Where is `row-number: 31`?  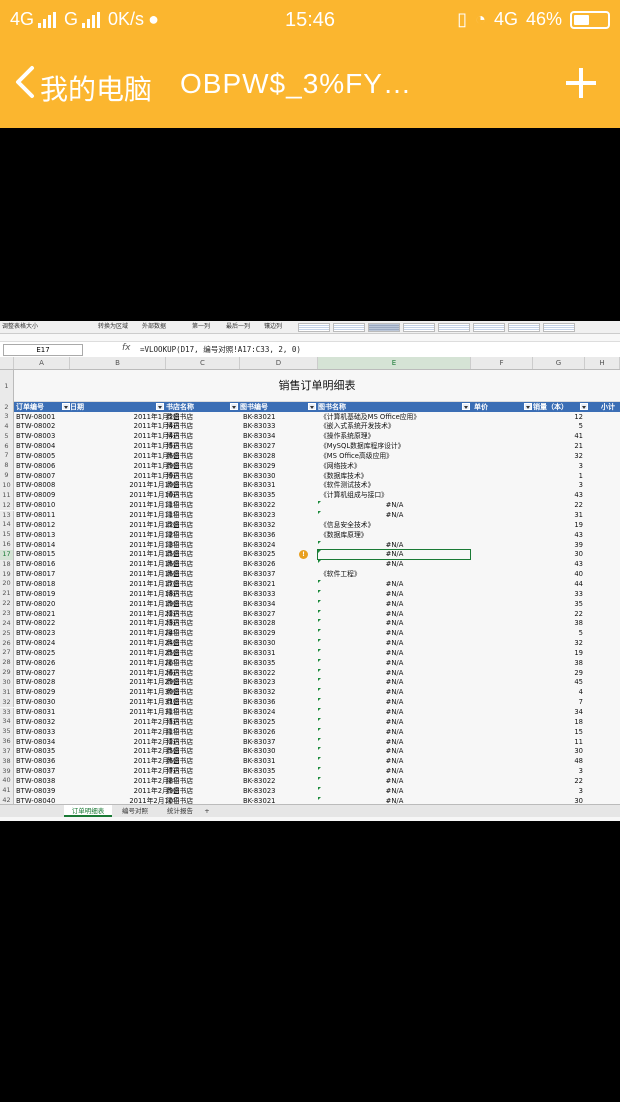 row-number: 31 is located at coordinates (7, 692).